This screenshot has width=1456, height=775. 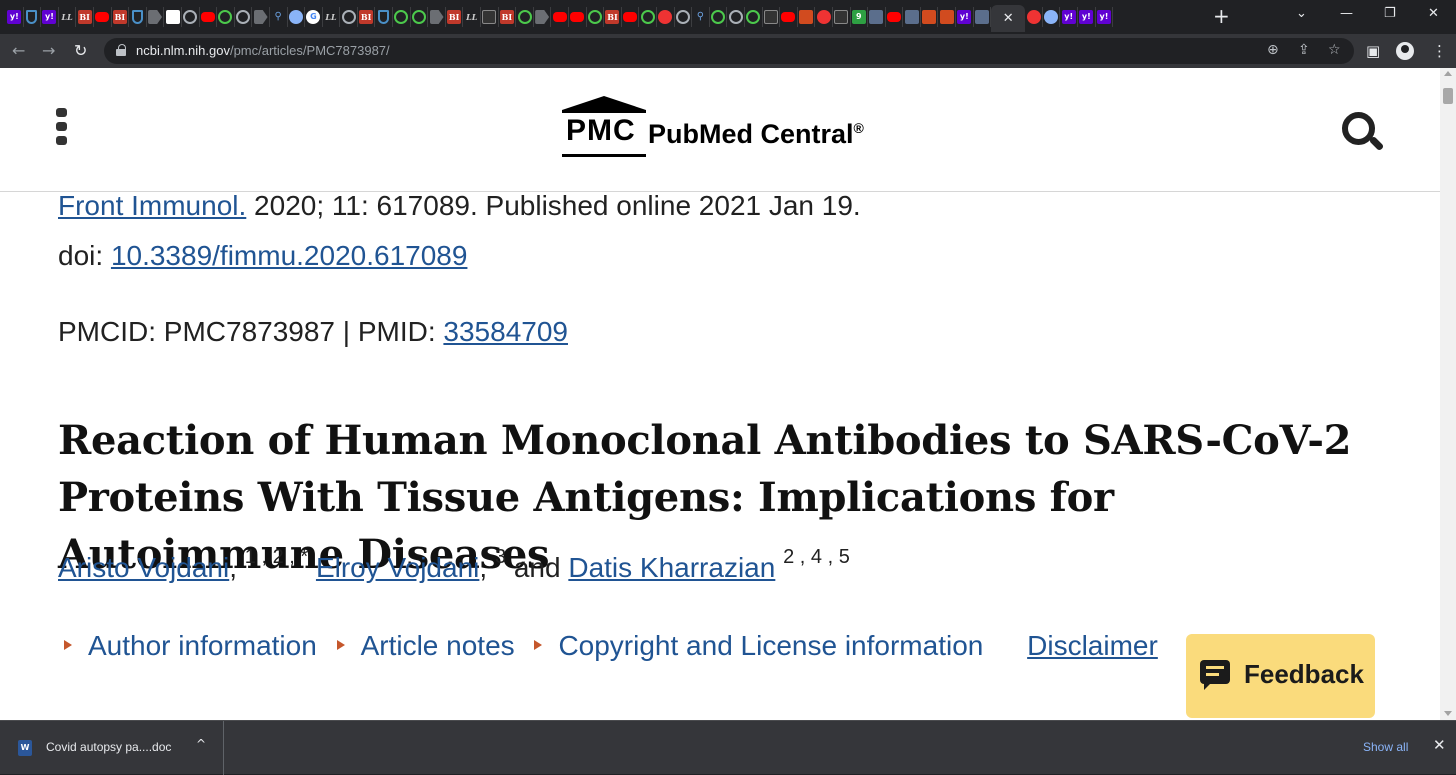 I want to click on back-button: ←, so click(x=18, y=50).